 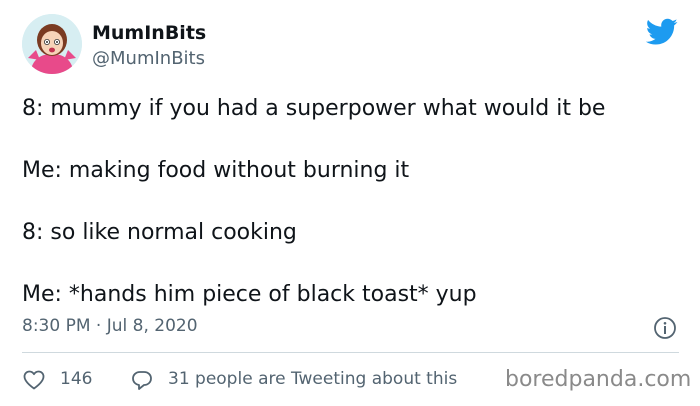 I want to click on divider, so click(x=350, y=352).